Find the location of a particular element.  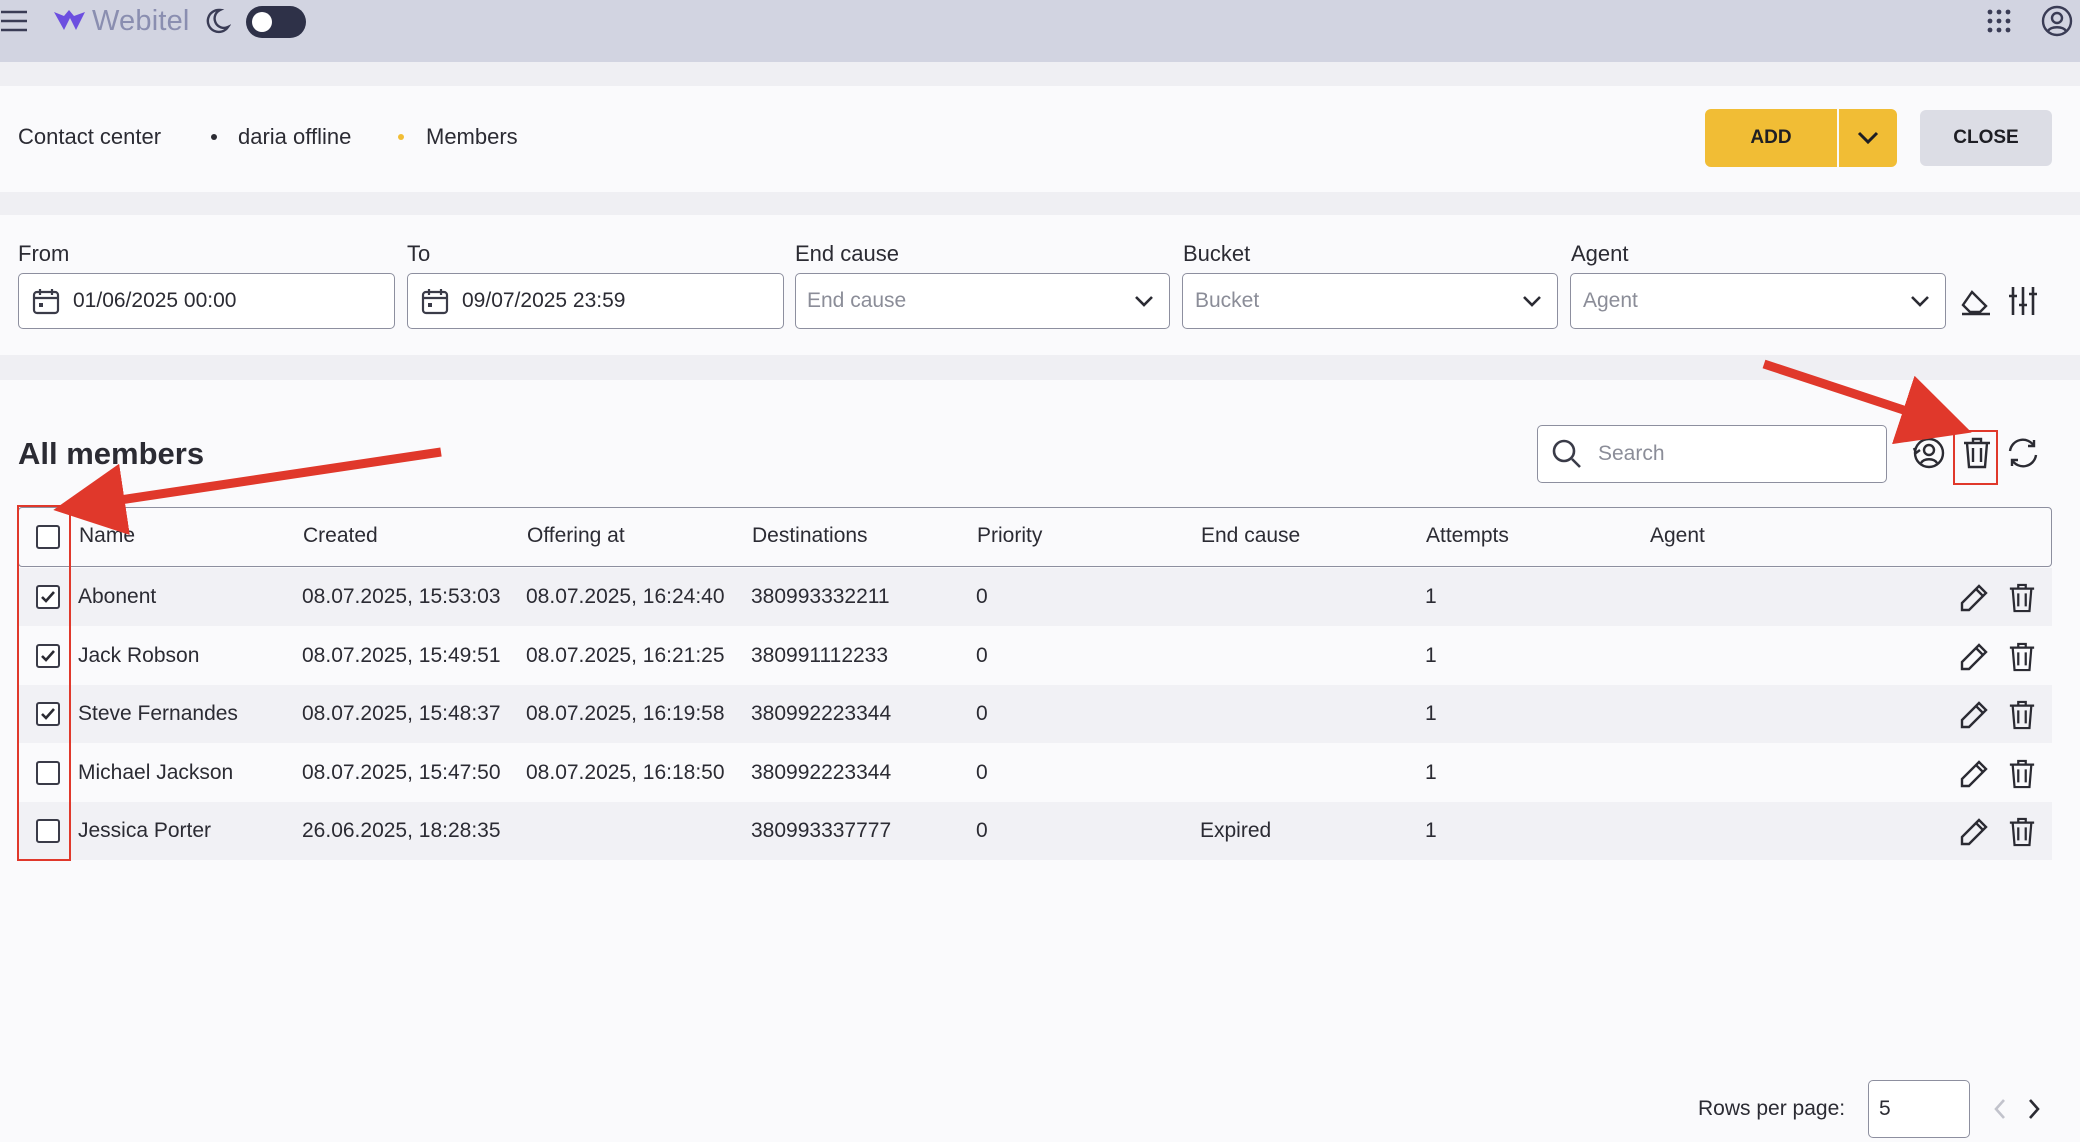

arrow-to-checkboxes is located at coordinates (247, 491).